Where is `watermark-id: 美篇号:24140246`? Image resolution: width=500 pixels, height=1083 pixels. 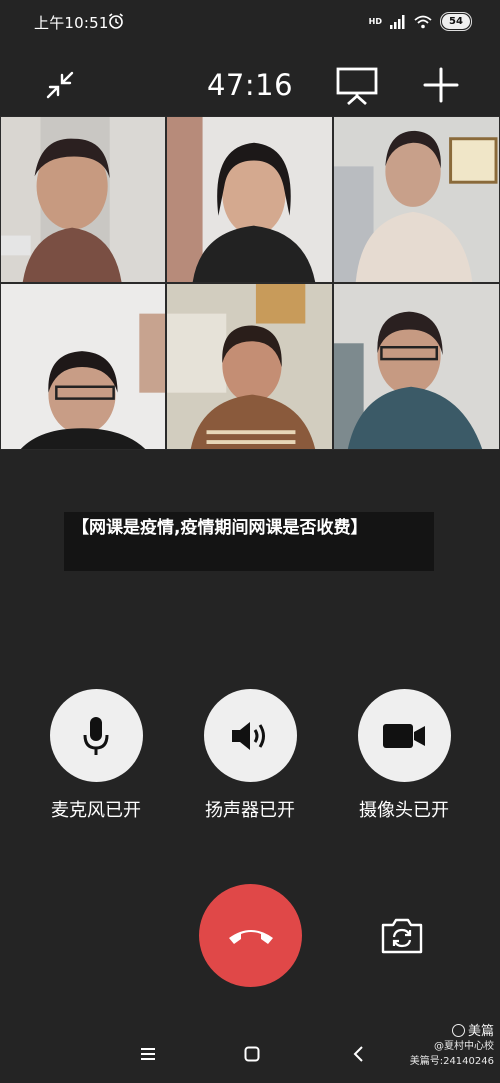 watermark-id: 美篇号:24140246 is located at coordinates (451, 1061).